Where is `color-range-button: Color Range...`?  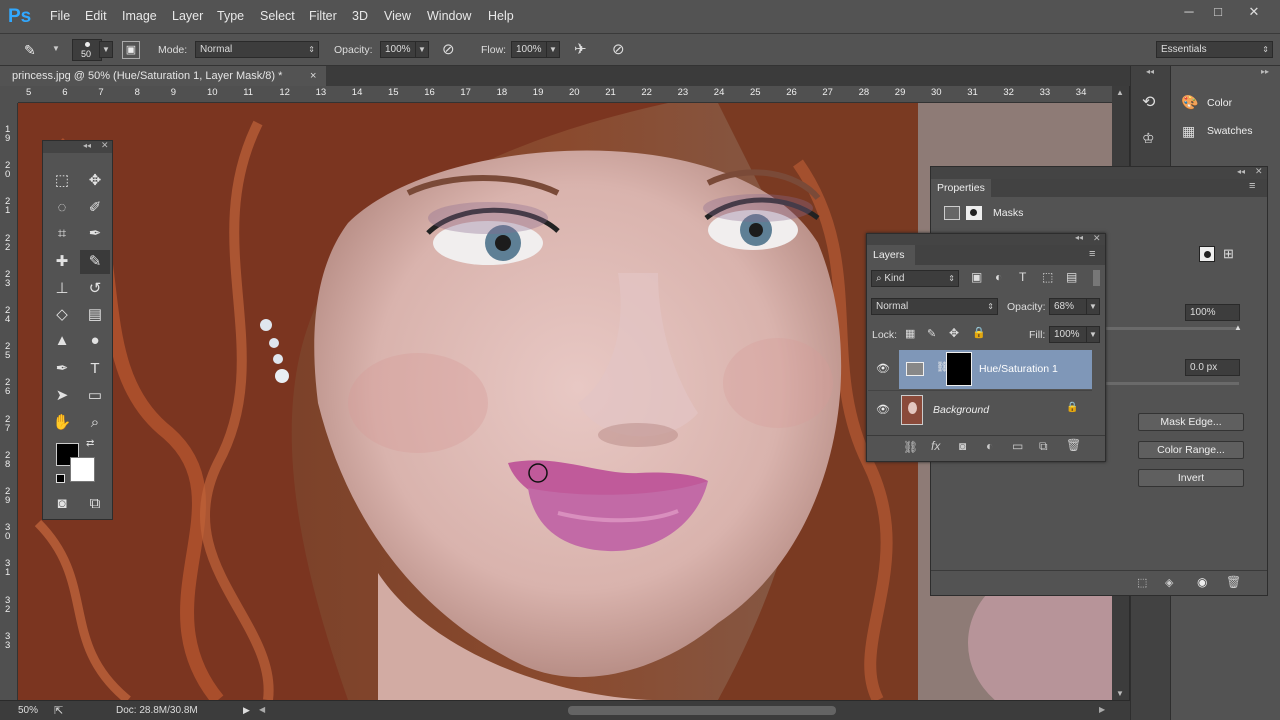 color-range-button: Color Range... is located at coordinates (1191, 450).